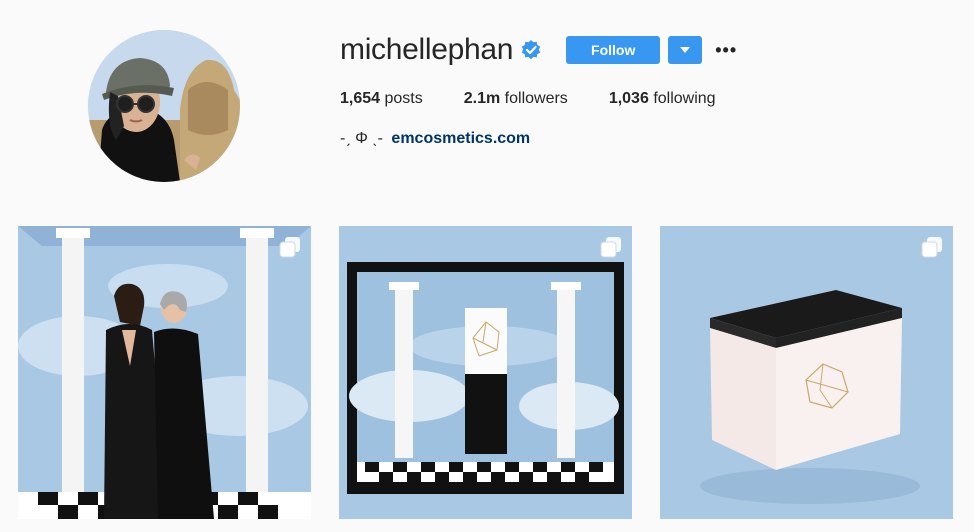 Image resolution: width=974 pixels, height=532 pixels. I want to click on verified-badge-icon, so click(531, 50).